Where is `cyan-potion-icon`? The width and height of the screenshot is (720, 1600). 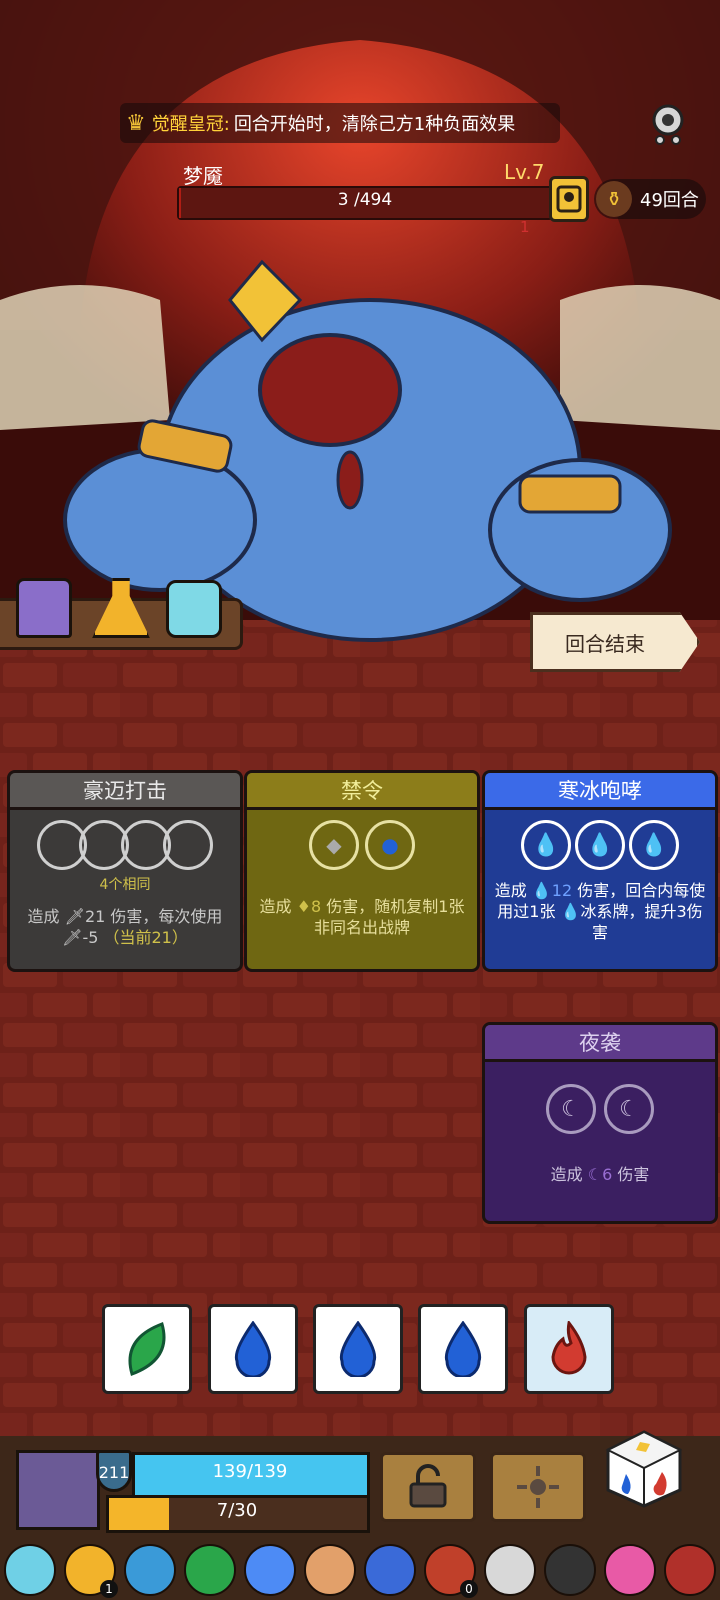 cyan-potion-icon is located at coordinates (194, 609).